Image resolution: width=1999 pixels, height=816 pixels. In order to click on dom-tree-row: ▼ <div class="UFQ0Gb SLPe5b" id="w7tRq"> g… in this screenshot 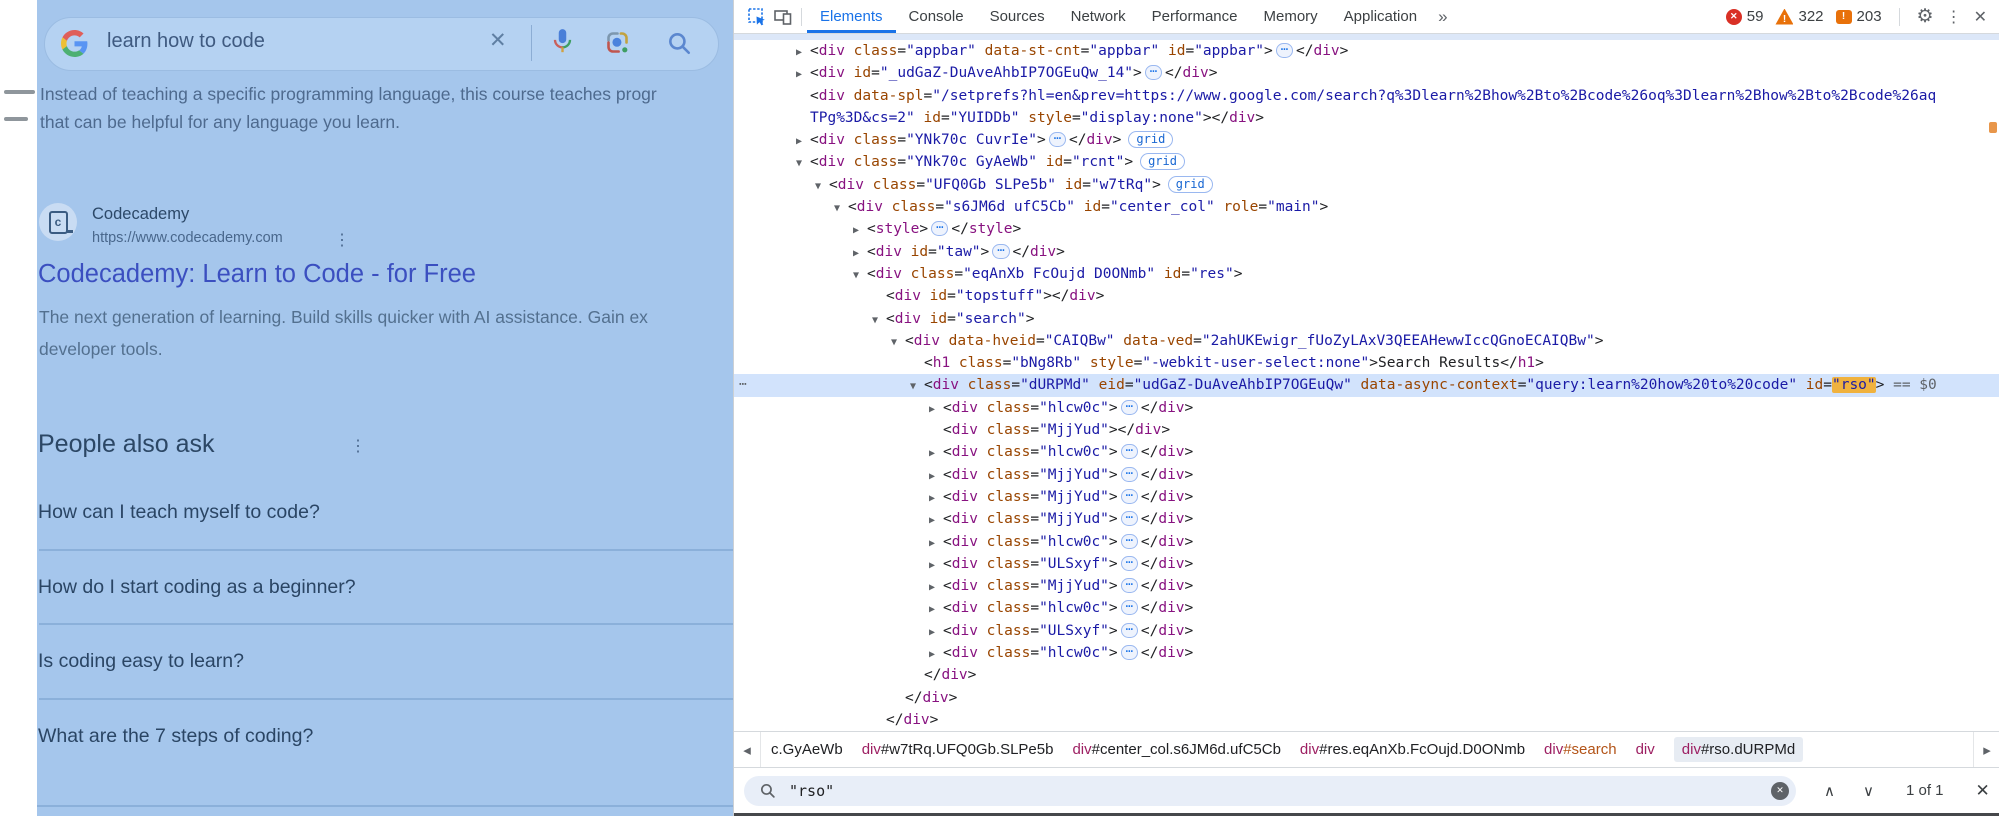, I will do `click(1366, 185)`.